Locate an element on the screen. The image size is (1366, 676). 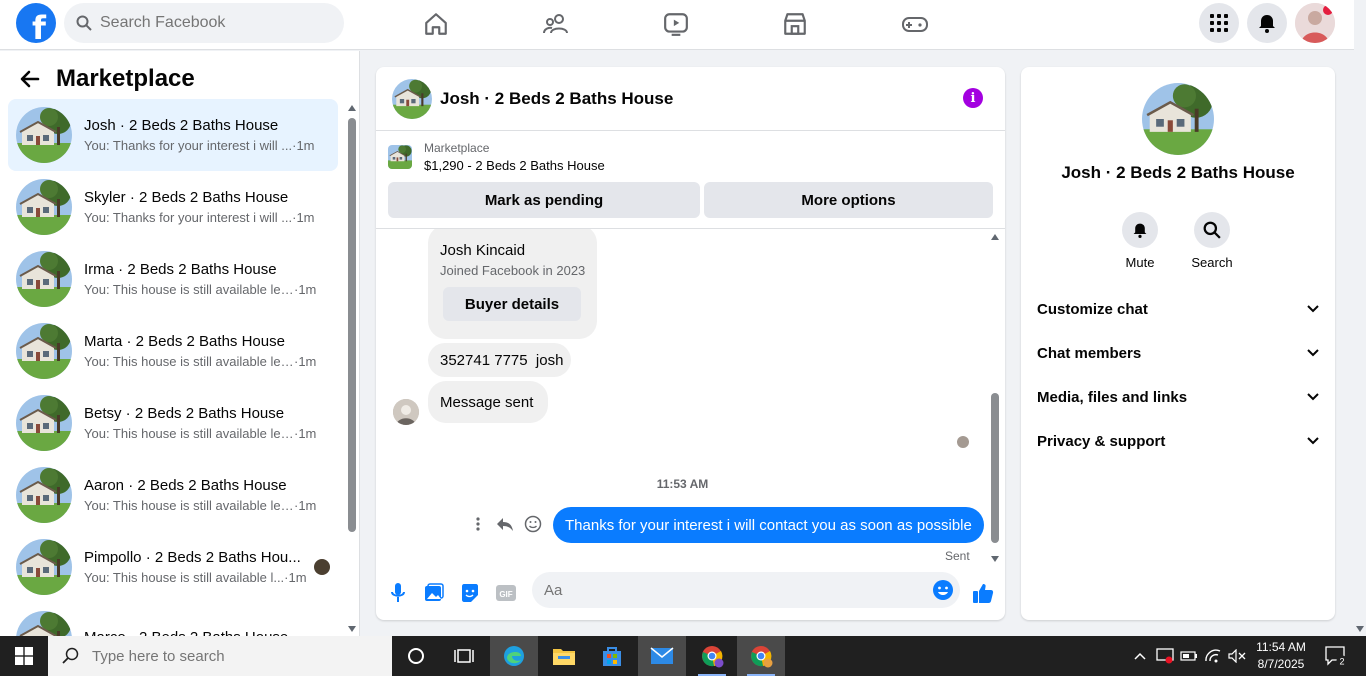
reply-icon is located at coordinates (505, 524).